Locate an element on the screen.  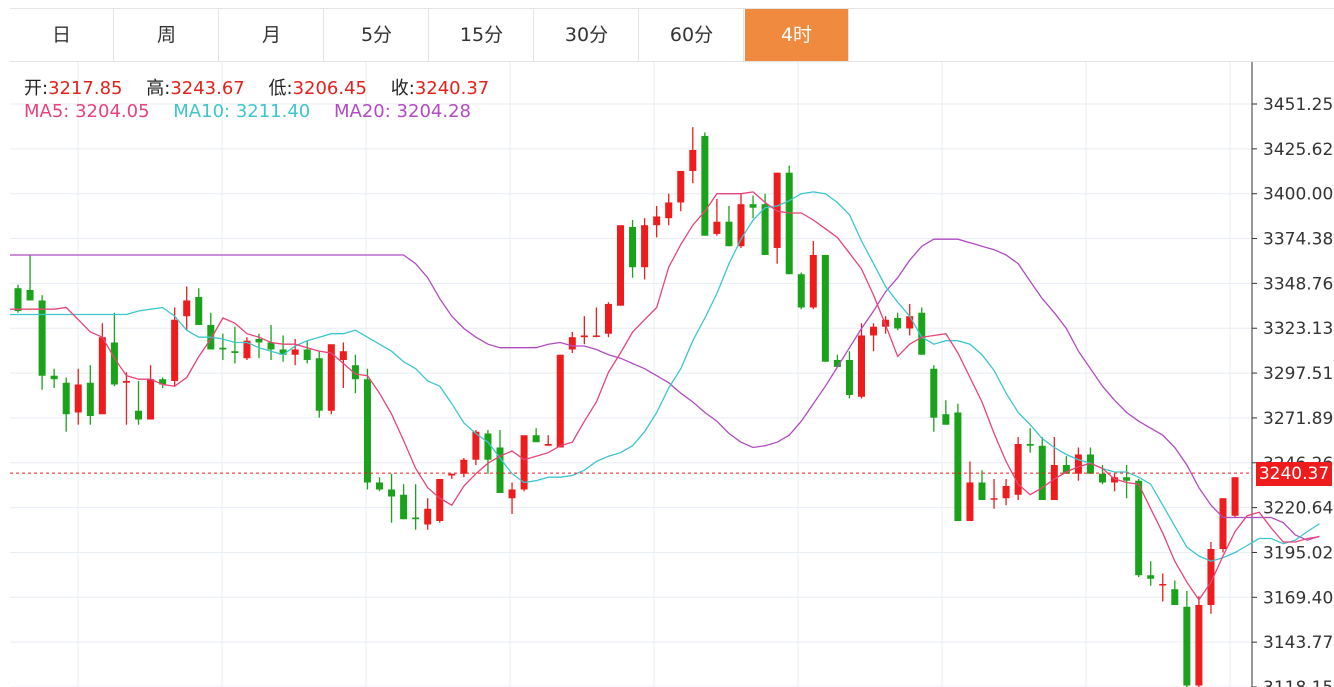
y-tick-label: 3400.00 is located at coordinates (1298, 195).